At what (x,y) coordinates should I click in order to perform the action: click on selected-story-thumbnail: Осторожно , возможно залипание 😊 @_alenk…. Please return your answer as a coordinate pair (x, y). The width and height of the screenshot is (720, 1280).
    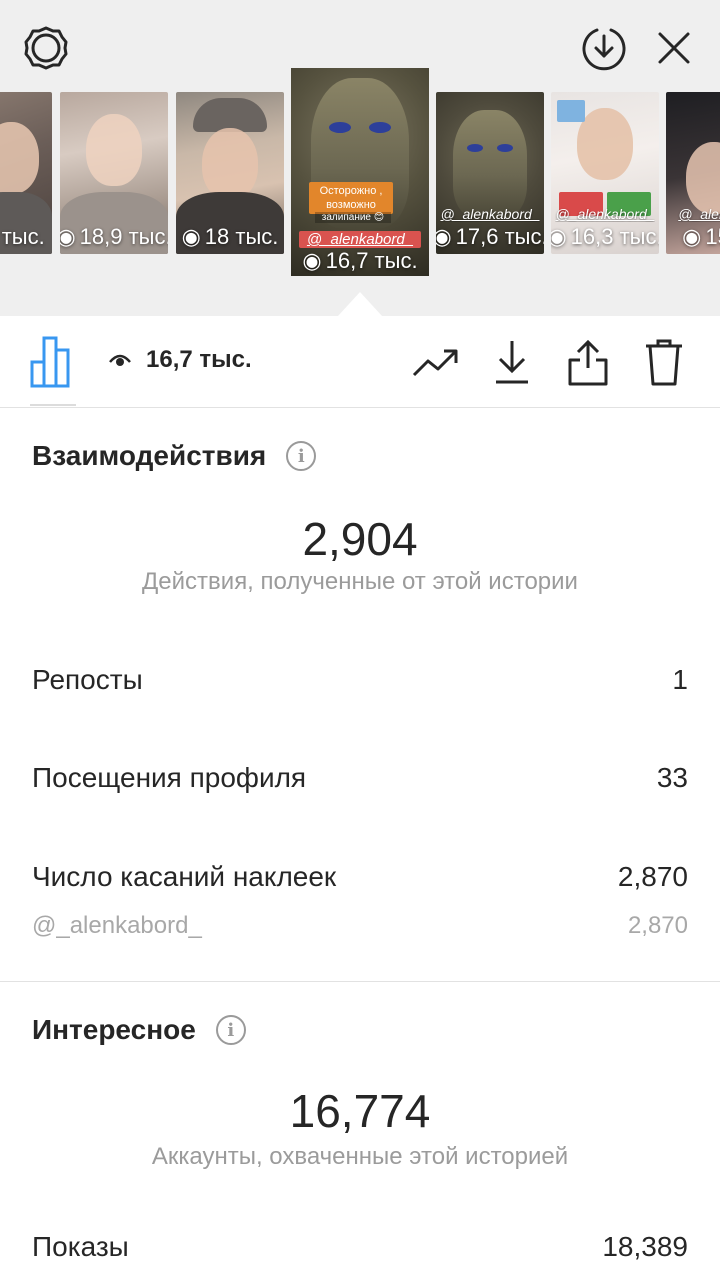
    Looking at the image, I should click on (360, 172).